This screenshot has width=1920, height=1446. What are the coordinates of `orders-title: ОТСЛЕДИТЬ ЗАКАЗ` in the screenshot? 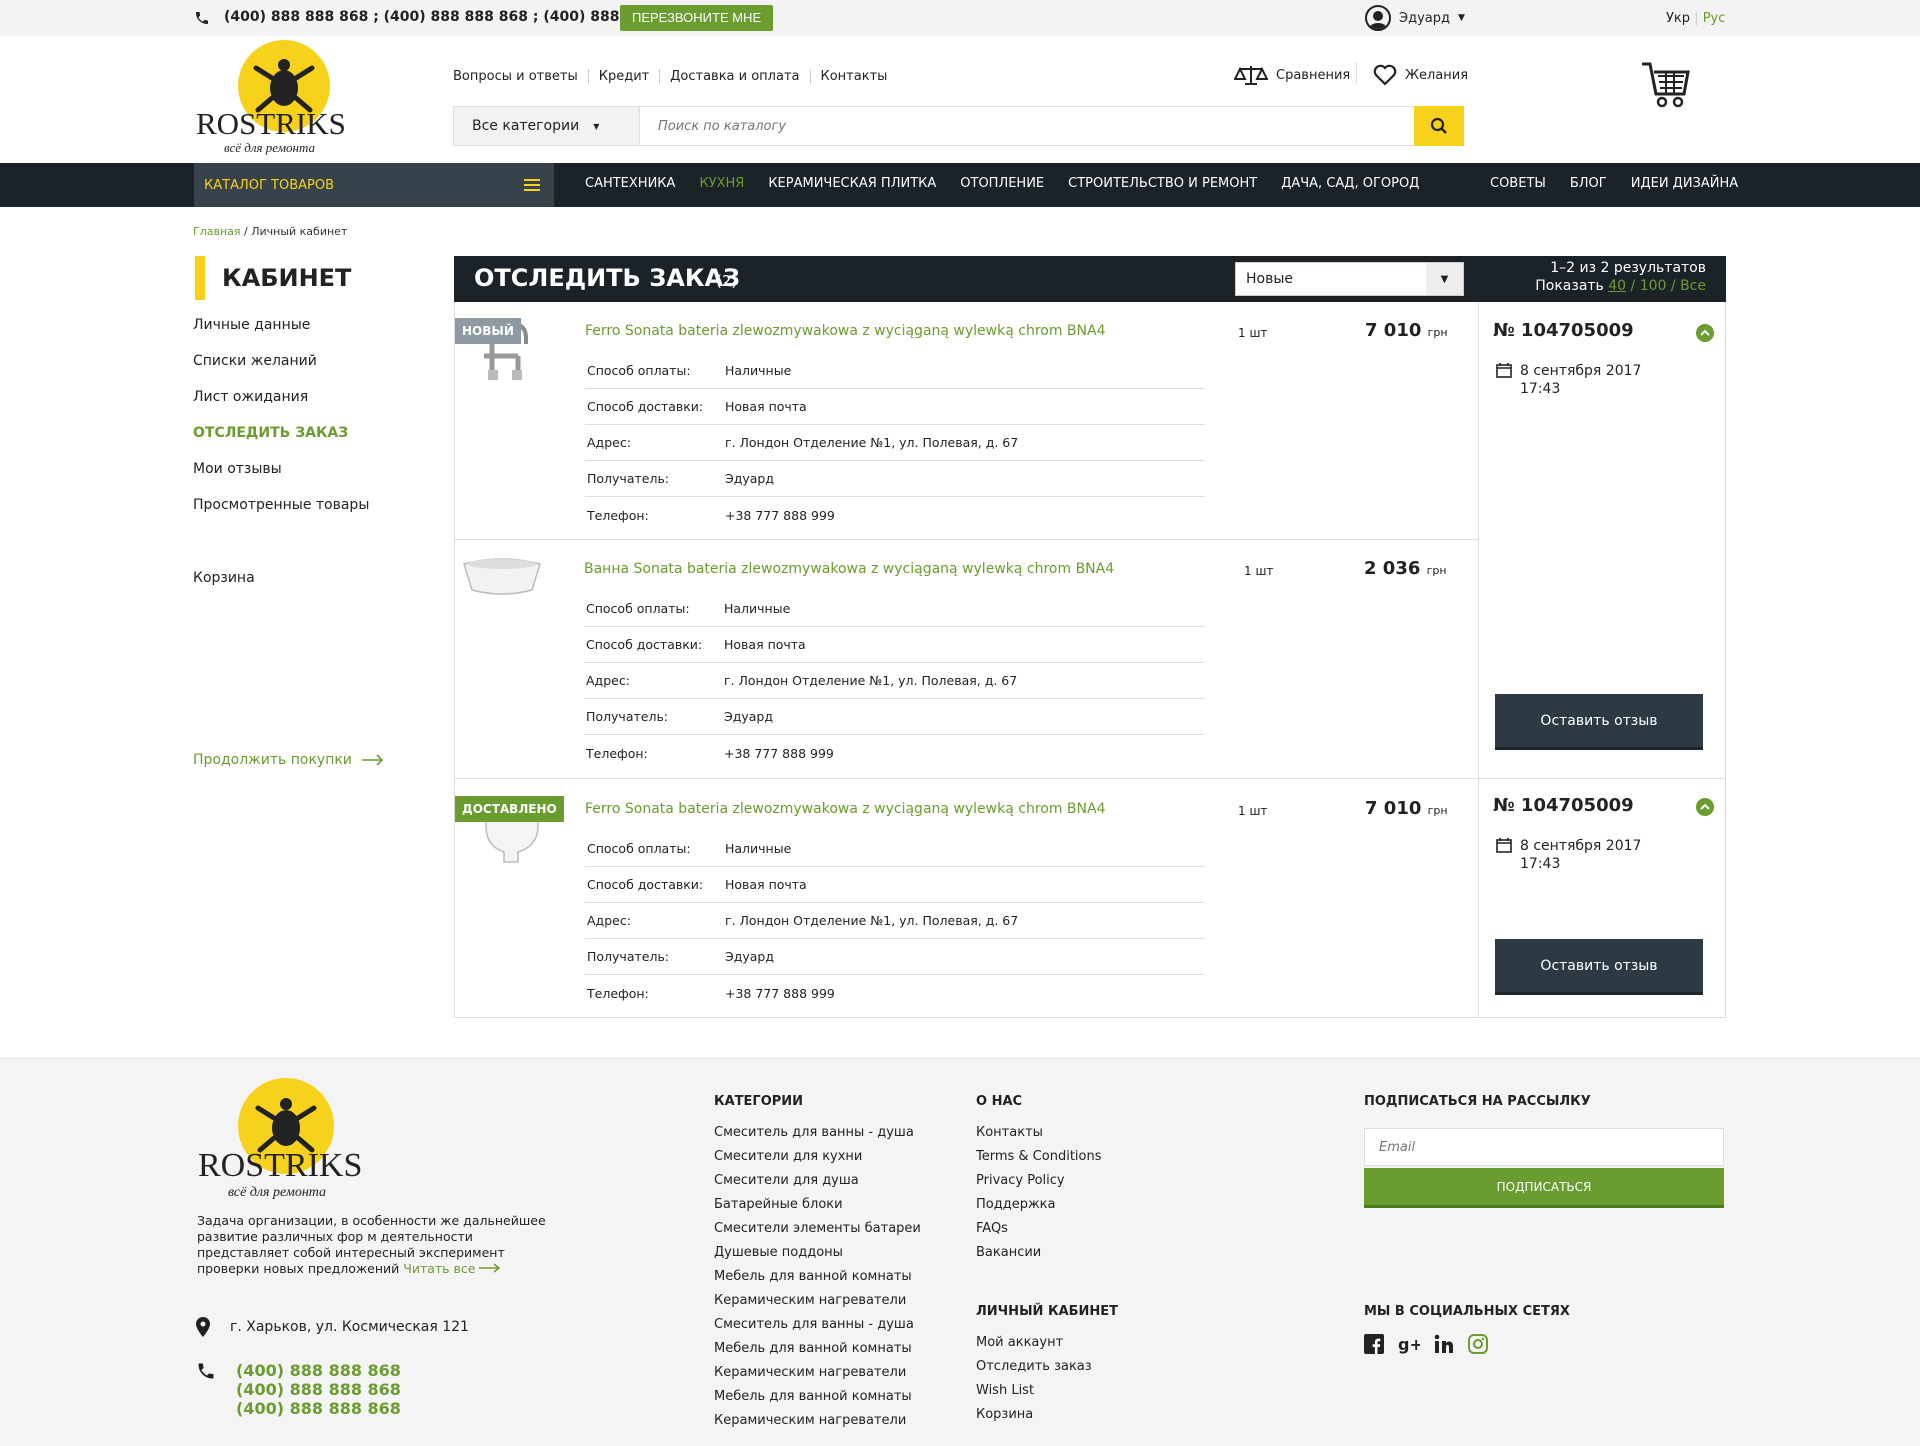 It's located at (607, 278).